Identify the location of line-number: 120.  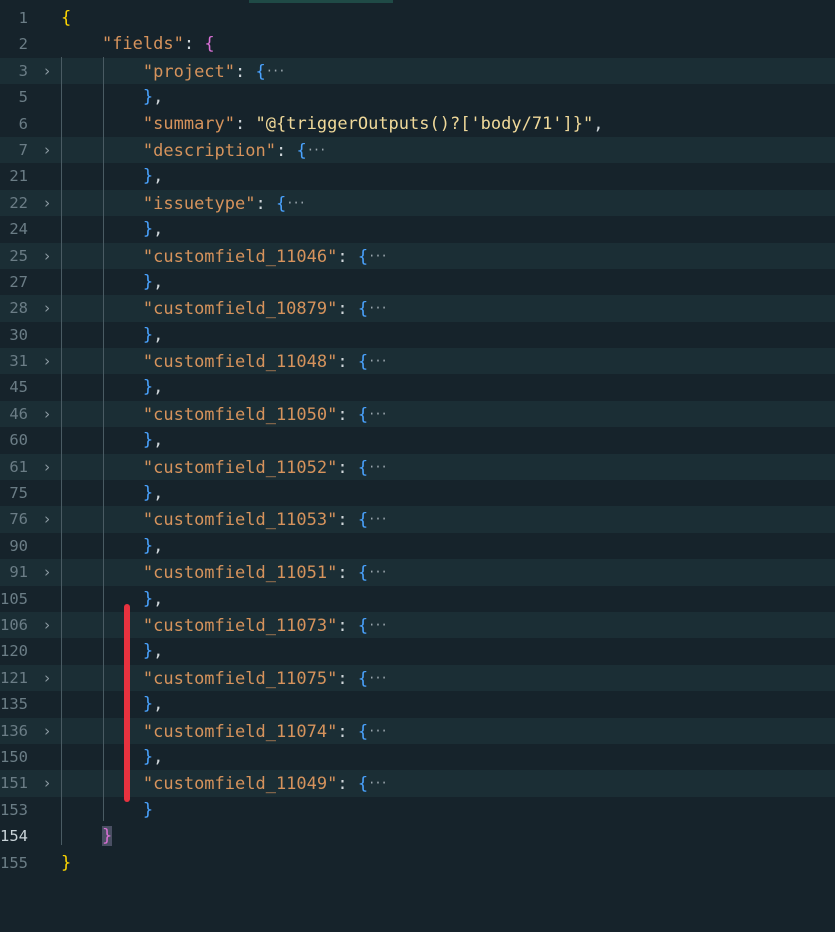
(14, 651).